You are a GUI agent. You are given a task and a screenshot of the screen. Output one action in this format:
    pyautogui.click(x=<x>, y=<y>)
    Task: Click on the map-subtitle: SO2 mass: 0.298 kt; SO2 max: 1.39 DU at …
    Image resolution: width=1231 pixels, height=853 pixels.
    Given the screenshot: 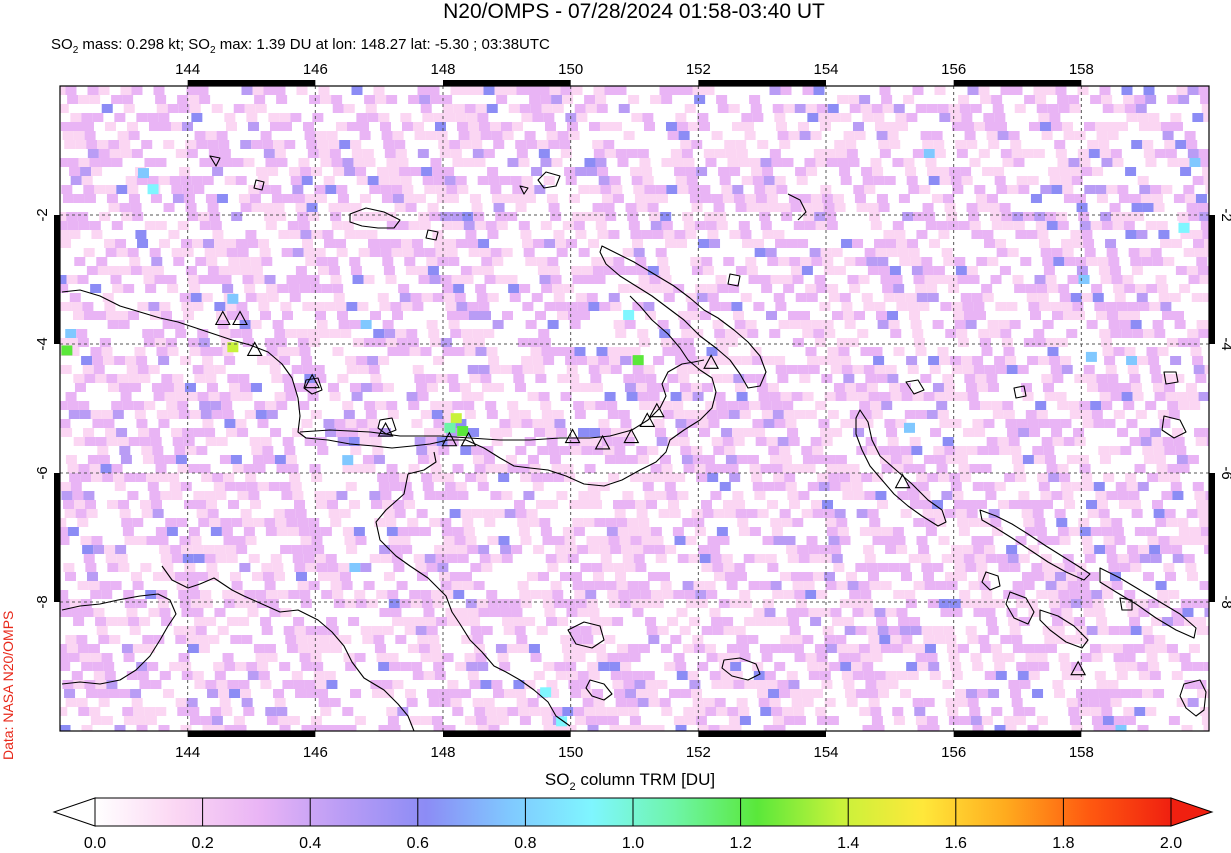 What is the action you would take?
    pyautogui.click(x=300, y=46)
    